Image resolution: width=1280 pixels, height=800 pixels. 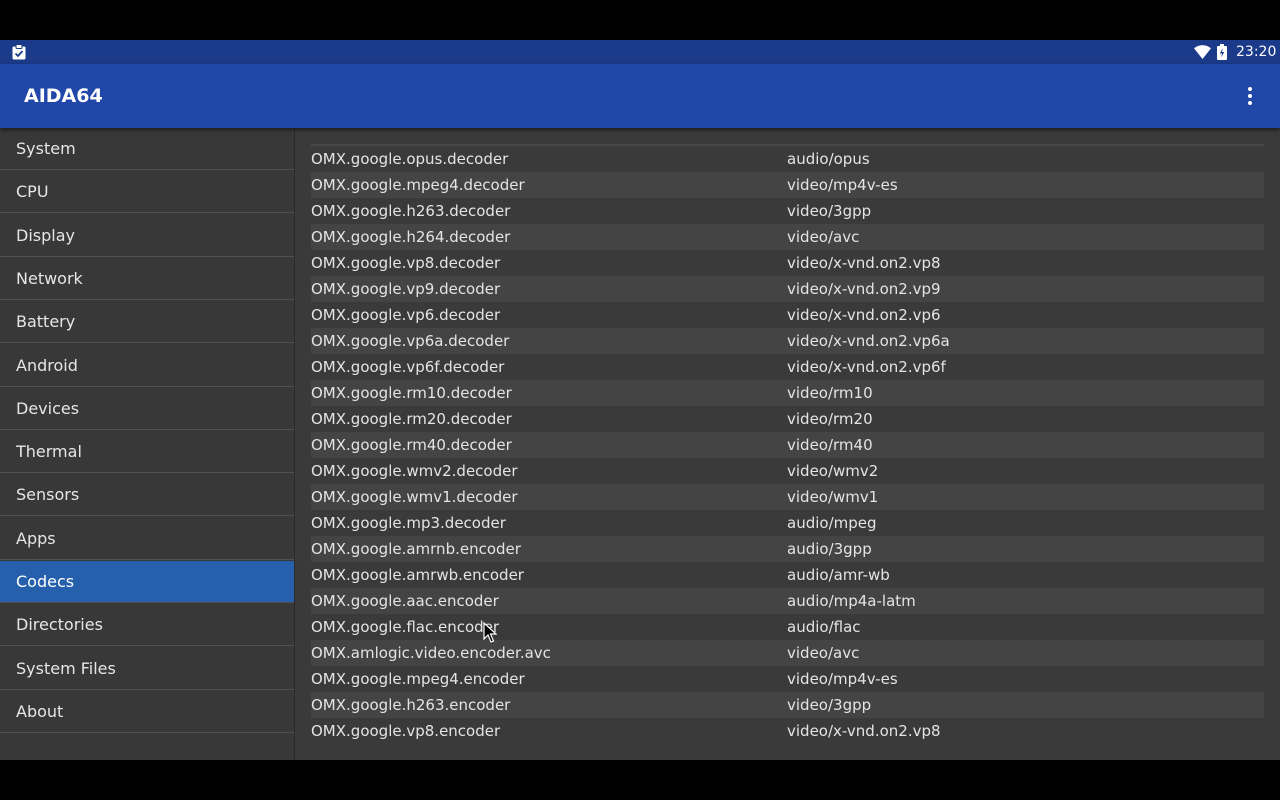 What do you see at coordinates (147, 409) in the screenshot?
I see `sidebar-item-devices: Devices` at bounding box center [147, 409].